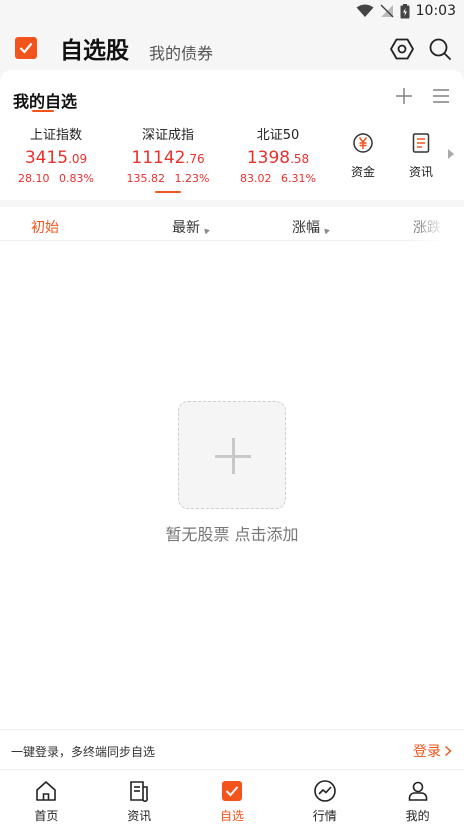 The width and height of the screenshot is (464, 824). What do you see at coordinates (168, 178) in the screenshot?
I see `index-change: 135.82 1.23%` at bounding box center [168, 178].